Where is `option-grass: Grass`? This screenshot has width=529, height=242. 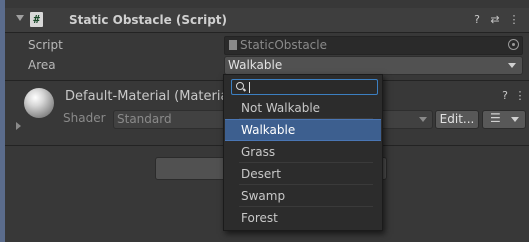
option-grass: Grass is located at coordinates (303, 152).